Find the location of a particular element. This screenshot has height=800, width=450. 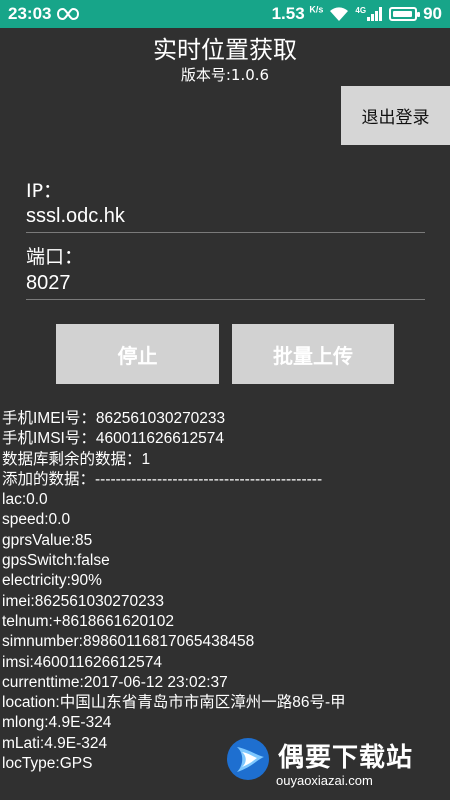

info-line: 手机IMEI号：862561030270233 is located at coordinates (114, 418).